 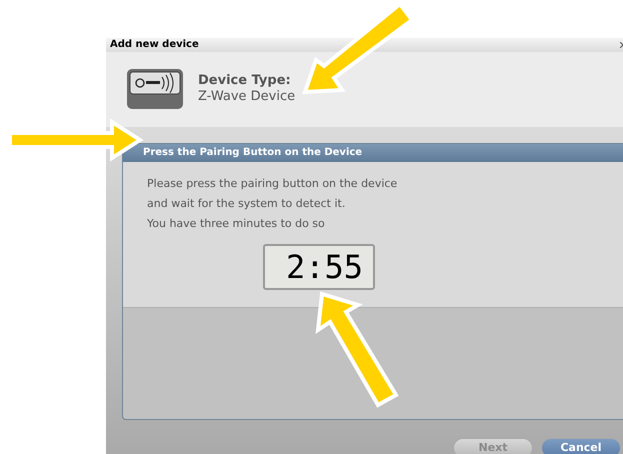 I want to click on countdown-timer: 2:55, so click(x=319, y=267).